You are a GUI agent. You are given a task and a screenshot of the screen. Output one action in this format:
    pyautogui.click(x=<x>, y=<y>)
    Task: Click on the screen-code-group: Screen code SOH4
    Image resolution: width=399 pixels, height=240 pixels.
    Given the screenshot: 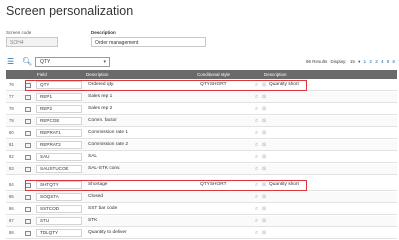 What is the action you would take?
    pyautogui.click(x=32, y=38)
    